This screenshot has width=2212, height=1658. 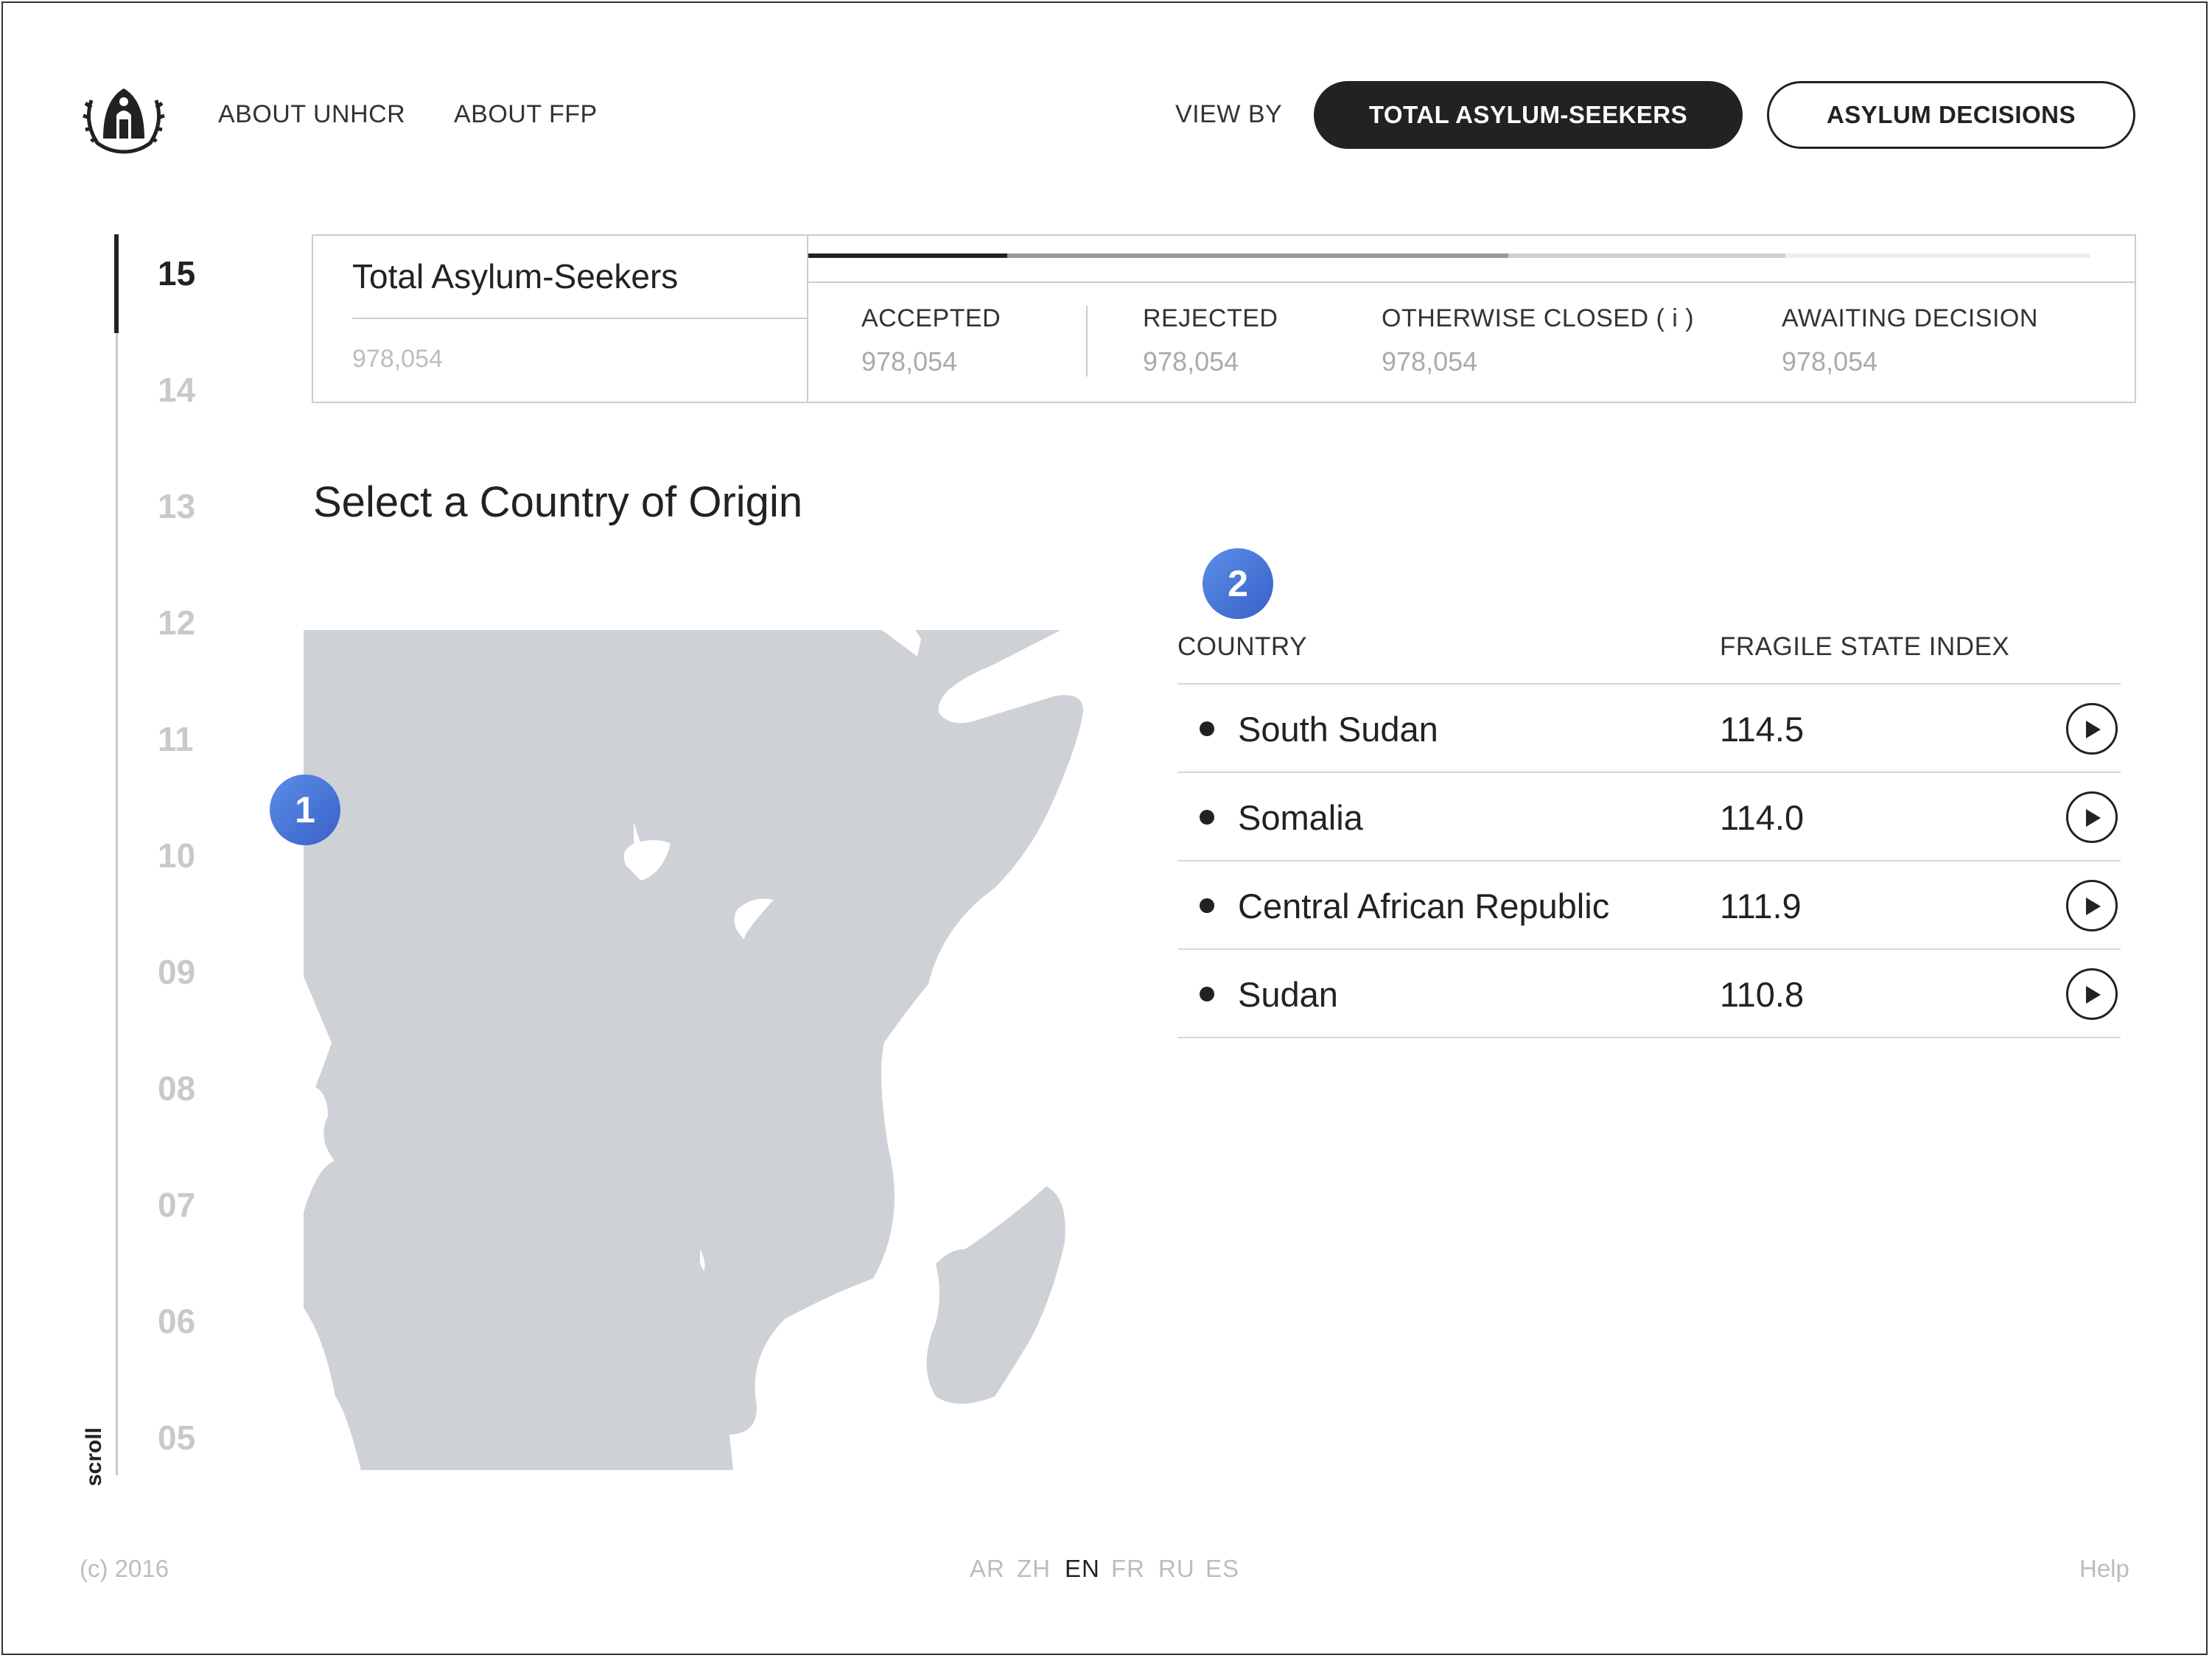 I want to click on year-scroll-track, so click(x=117, y=855).